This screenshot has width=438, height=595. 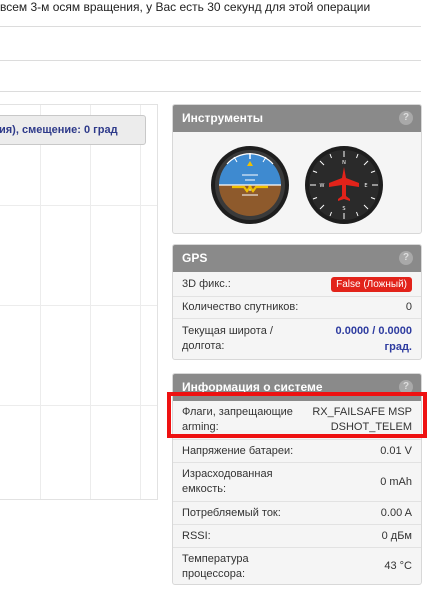 What do you see at coordinates (297, 536) in the screenshot?
I see `rssi-row: RSSI: 0 дБм` at bounding box center [297, 536].